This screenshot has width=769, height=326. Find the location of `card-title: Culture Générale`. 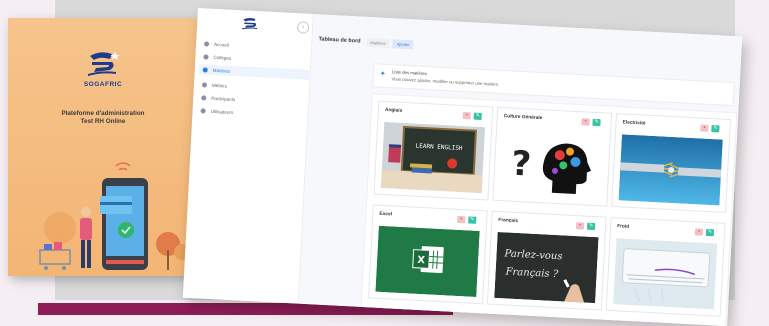

card-title: Culture Générale is located at coordinates (523, 118).